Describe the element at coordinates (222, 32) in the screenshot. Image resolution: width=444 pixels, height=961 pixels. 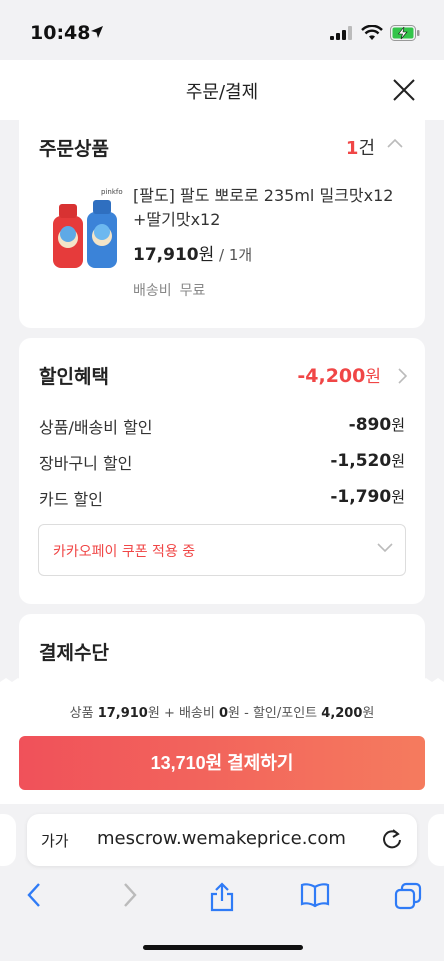
I see `status-bar: 10:48` at that location.